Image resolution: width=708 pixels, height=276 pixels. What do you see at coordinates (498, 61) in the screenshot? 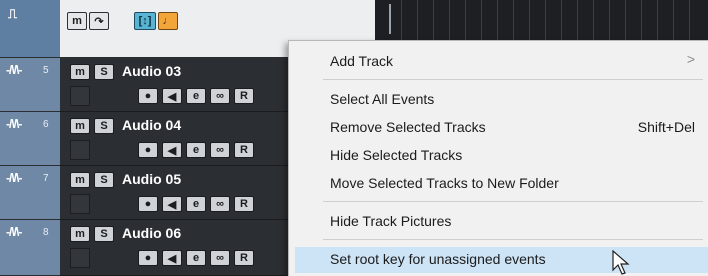
I see `menu-item-add-track: Add Track >` at bounding box center [498, 61].